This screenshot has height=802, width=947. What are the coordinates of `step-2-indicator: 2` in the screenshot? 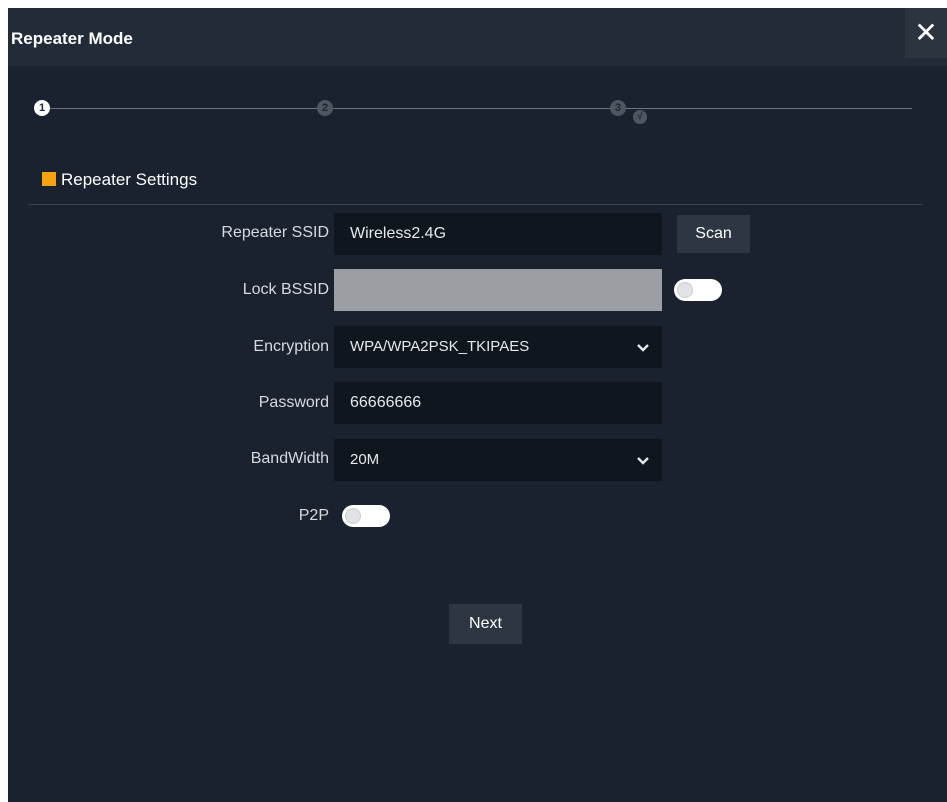 It's located at (325, 108).